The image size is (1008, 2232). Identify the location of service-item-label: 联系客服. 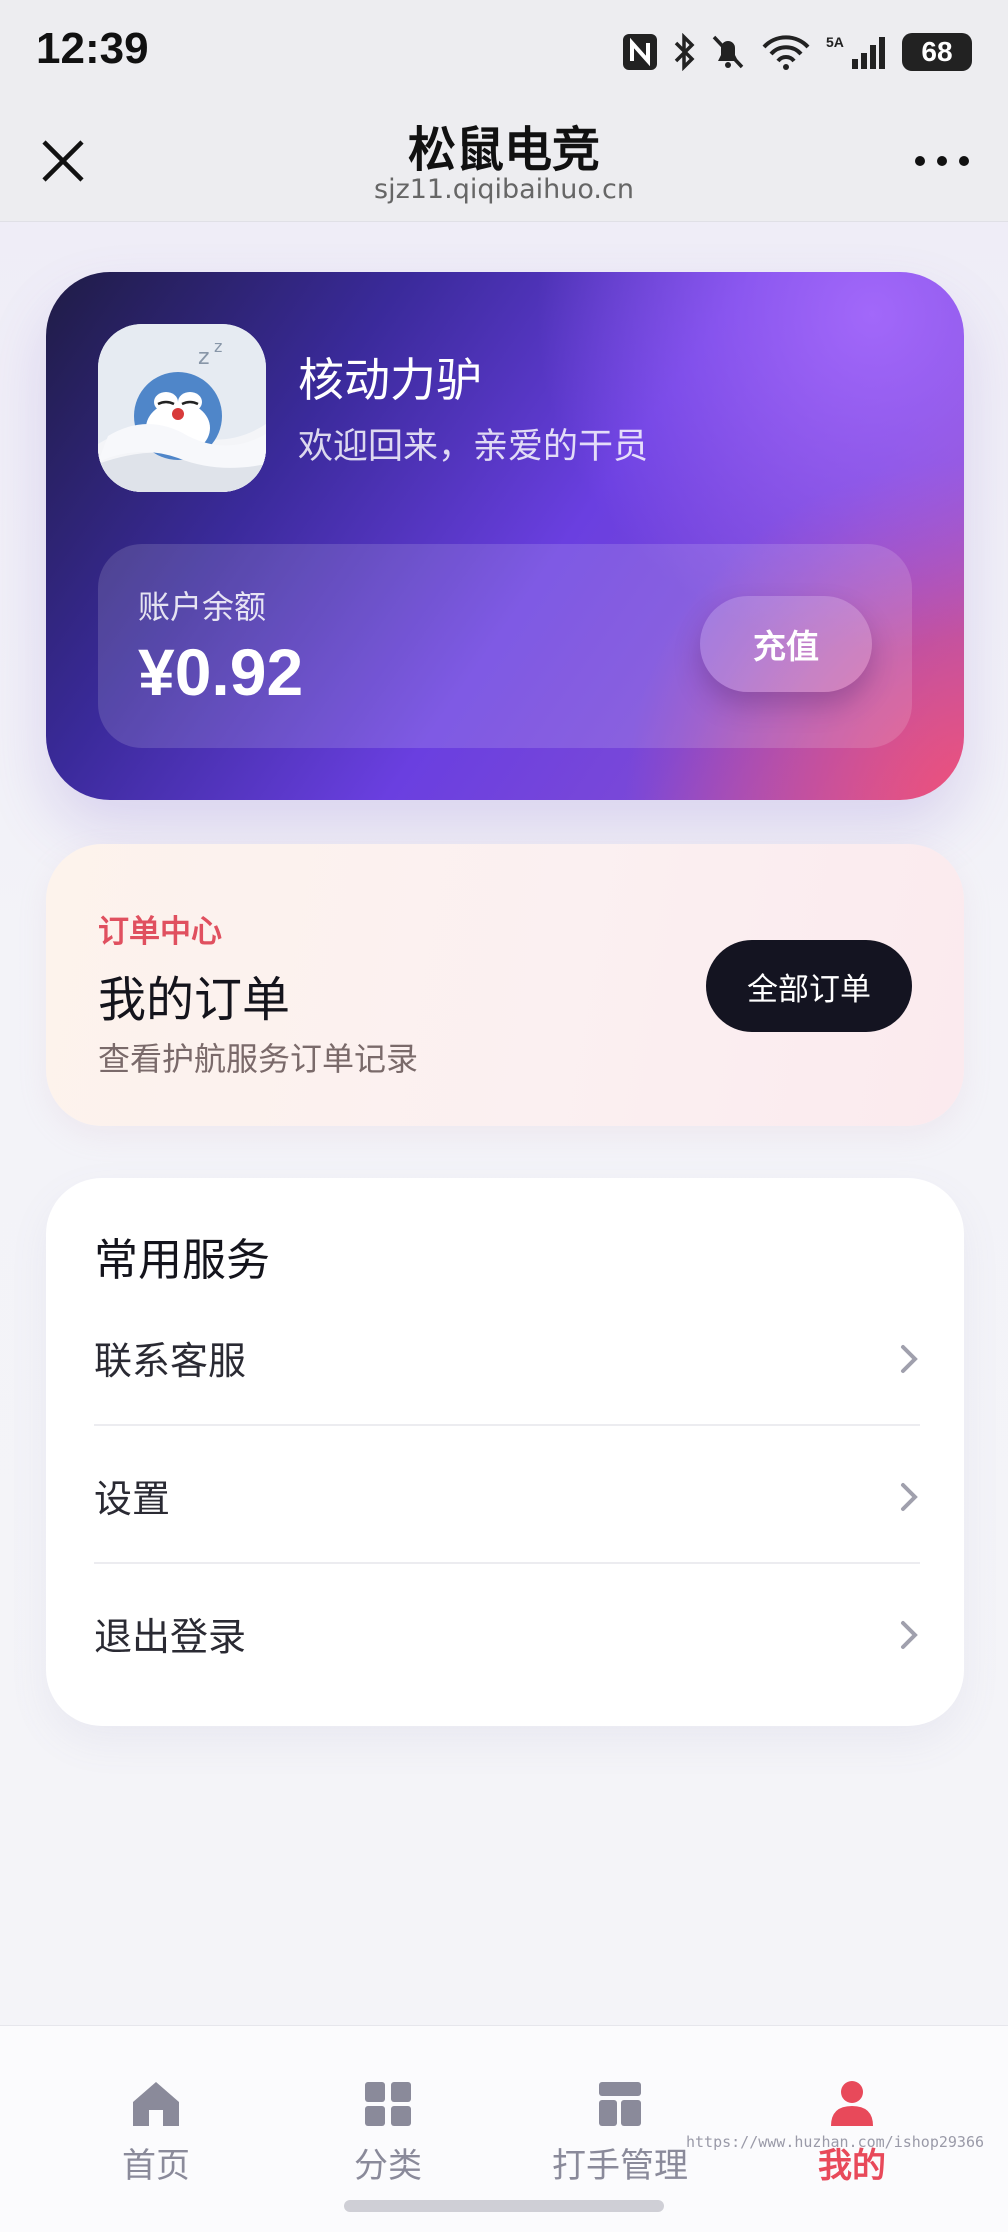
(170, 1361).